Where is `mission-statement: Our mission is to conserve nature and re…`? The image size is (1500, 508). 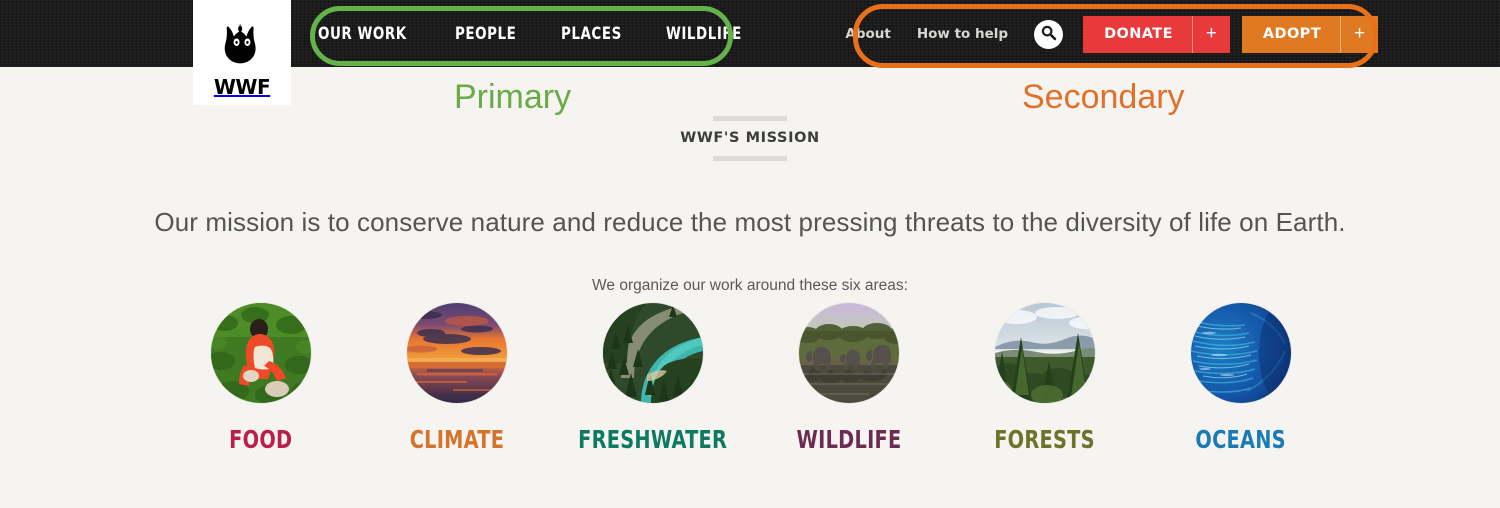 mission-statement: Our mission is to conserve nature and re… is located at coordinates (750, 222).